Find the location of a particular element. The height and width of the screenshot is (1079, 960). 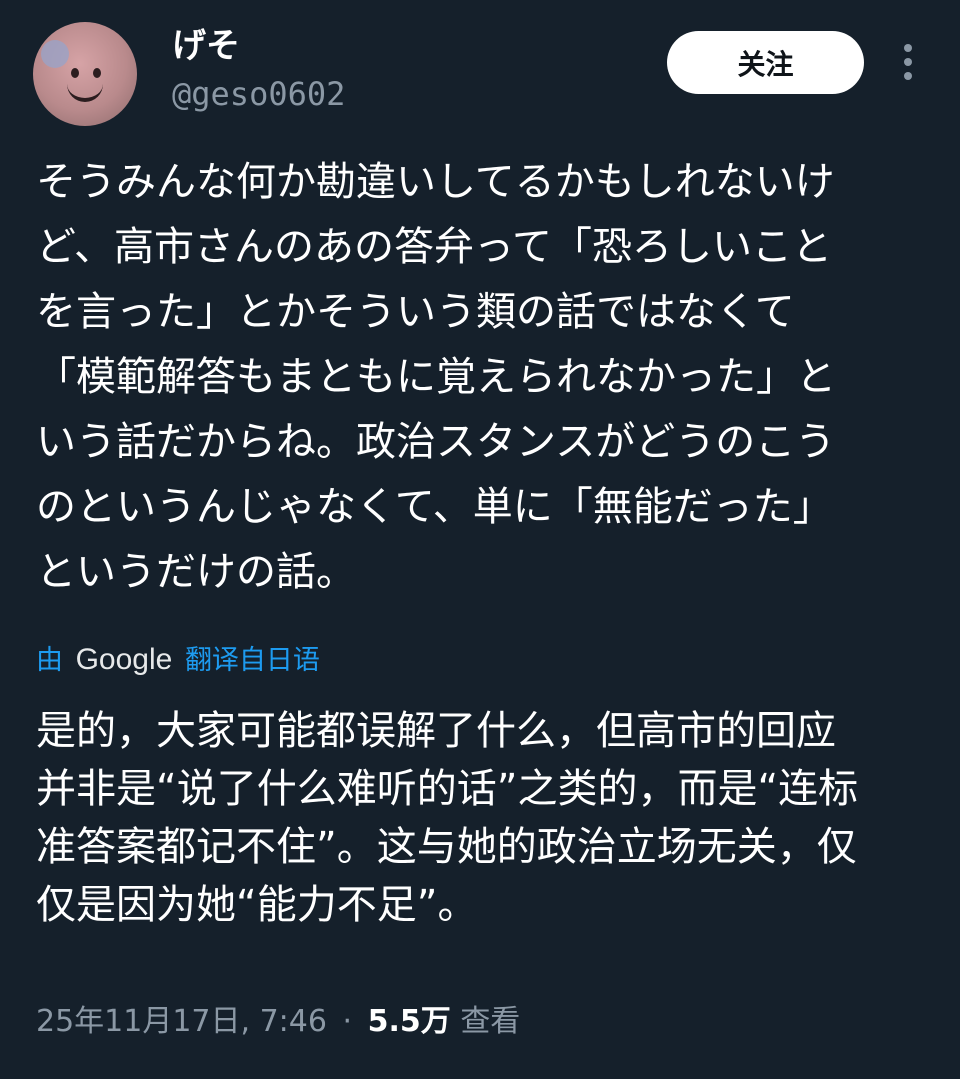

timestamp: 25年11月17日, 7:46 is located at coordinates (181, 1021).